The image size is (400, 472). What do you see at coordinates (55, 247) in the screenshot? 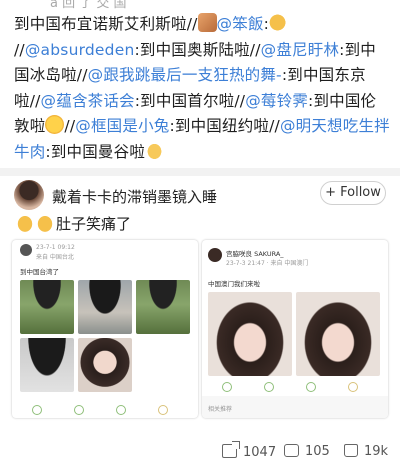
I see `post-time: 23-7-1 09:12` at bounding box center [55, 247].